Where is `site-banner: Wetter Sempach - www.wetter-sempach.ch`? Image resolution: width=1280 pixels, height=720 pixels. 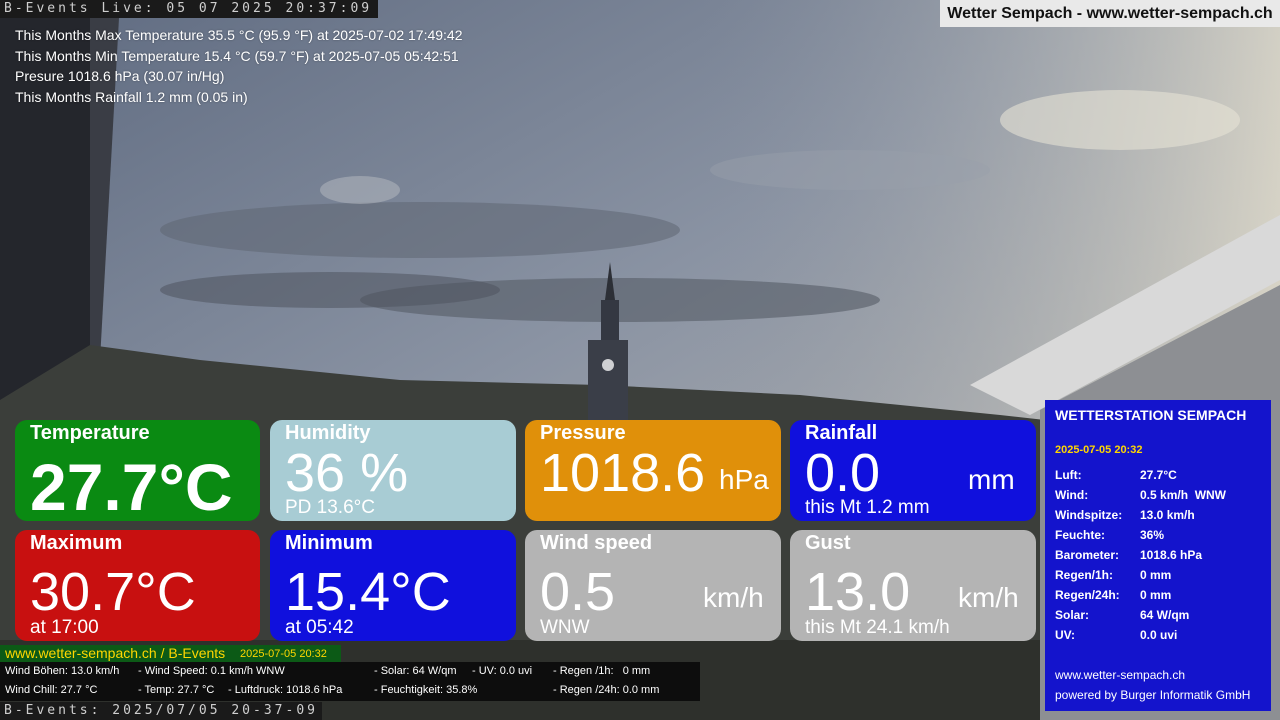
site-banner: Wetter Sempach - www.wetter-sempach.ch is located at coordinates (1110, 13).